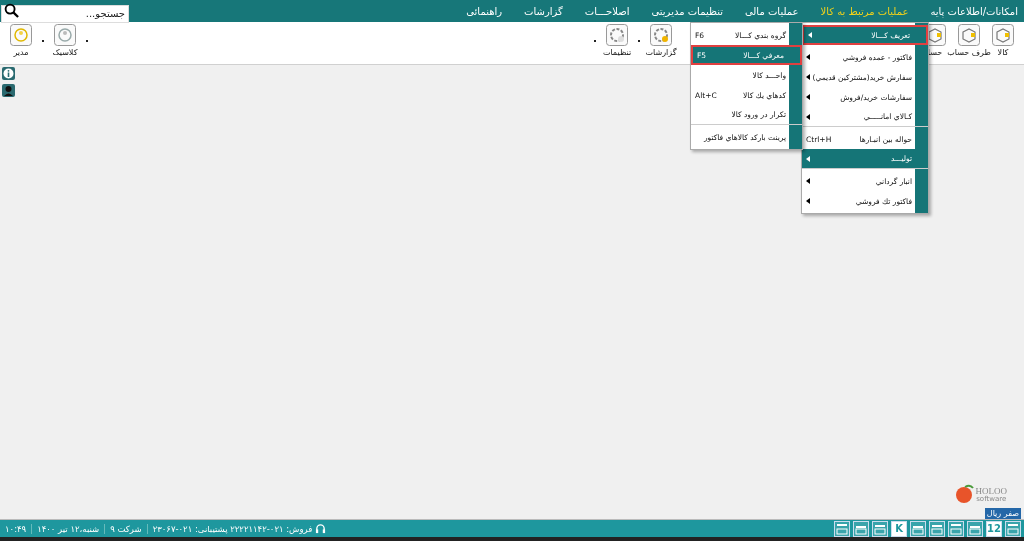  What do you see at coordinates (543, 11) in the screenshot?
I see `menu-item: گزارشات` at bounding box center [543, 11].